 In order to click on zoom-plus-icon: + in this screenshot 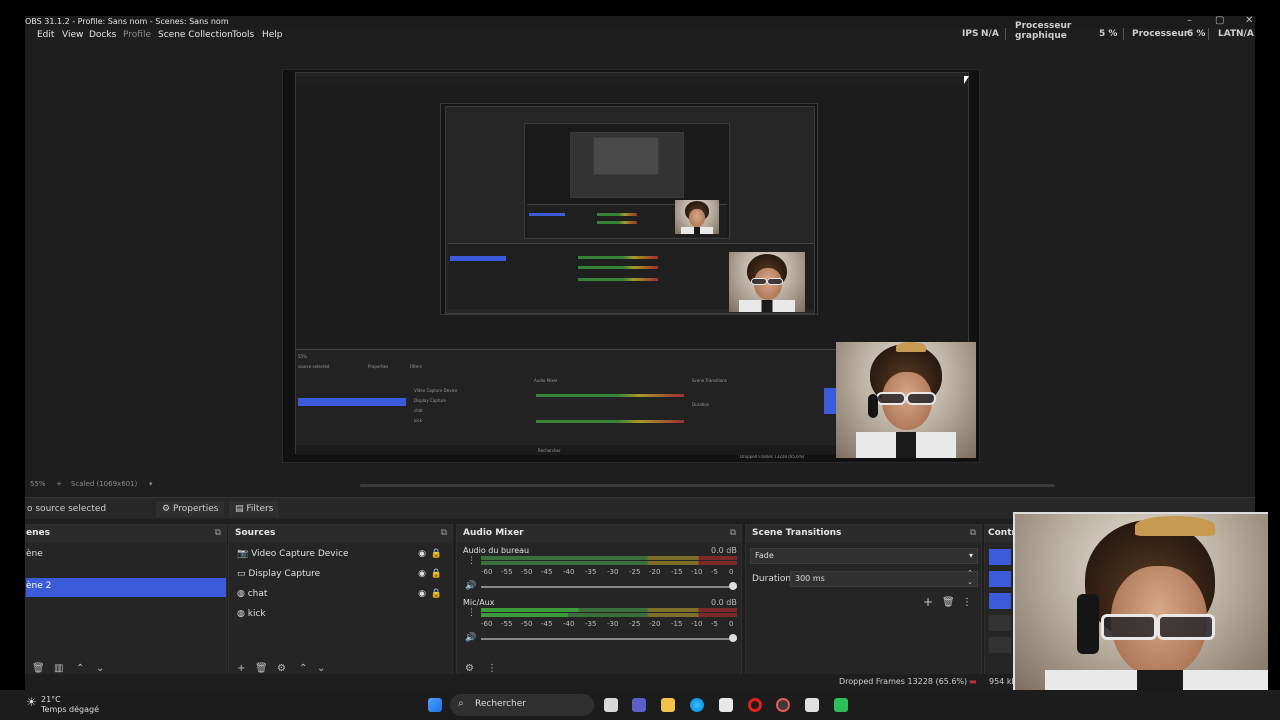, I will do `click(59, 484)`.